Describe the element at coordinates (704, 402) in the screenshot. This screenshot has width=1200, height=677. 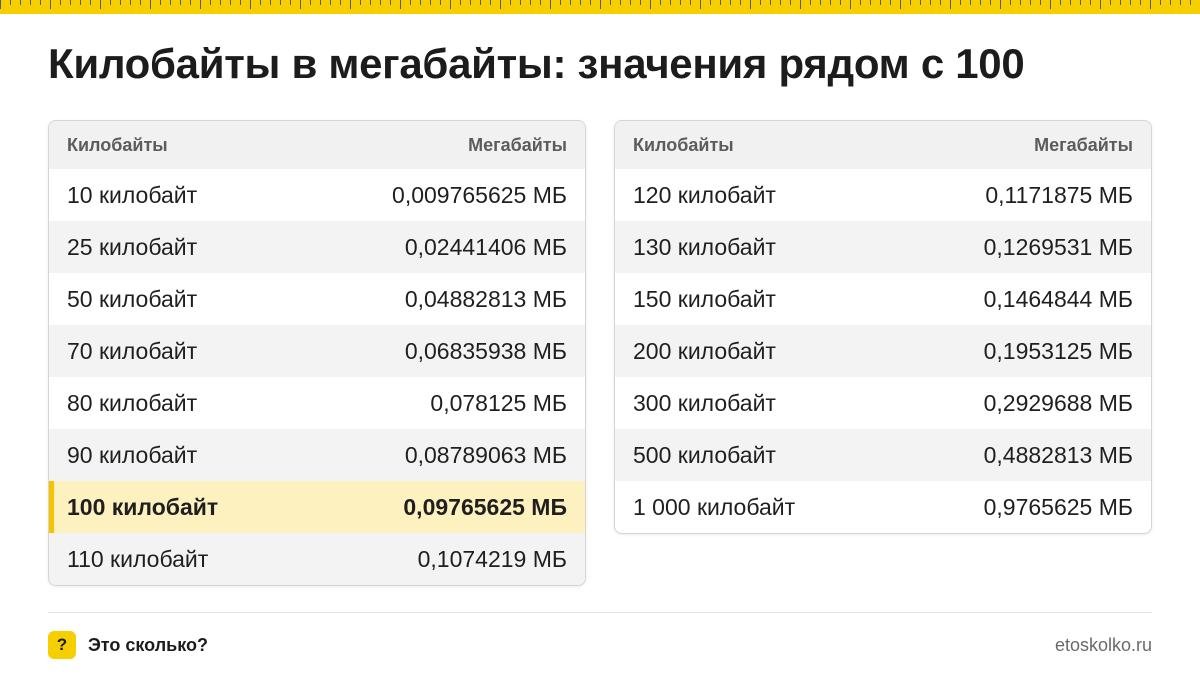
I see `cell-kilobytes: 300 килобайт` at that location.